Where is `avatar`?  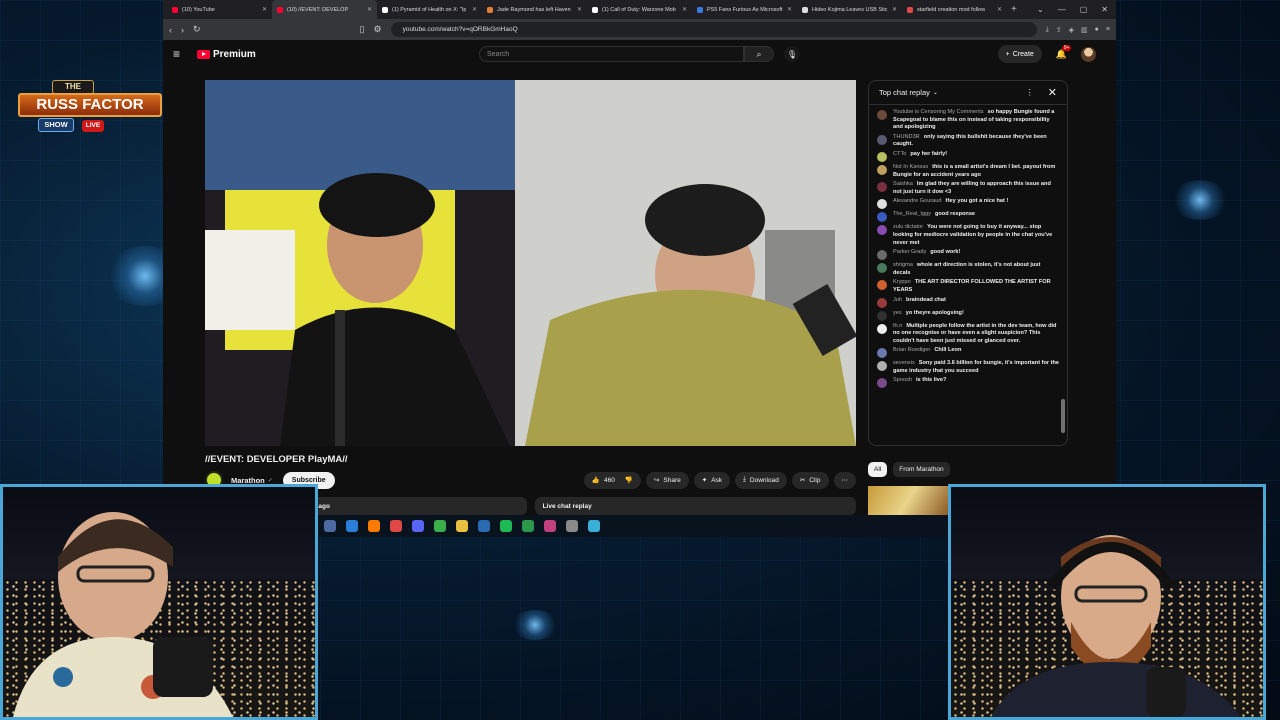 avatar is located at coordinates (1088, 54).